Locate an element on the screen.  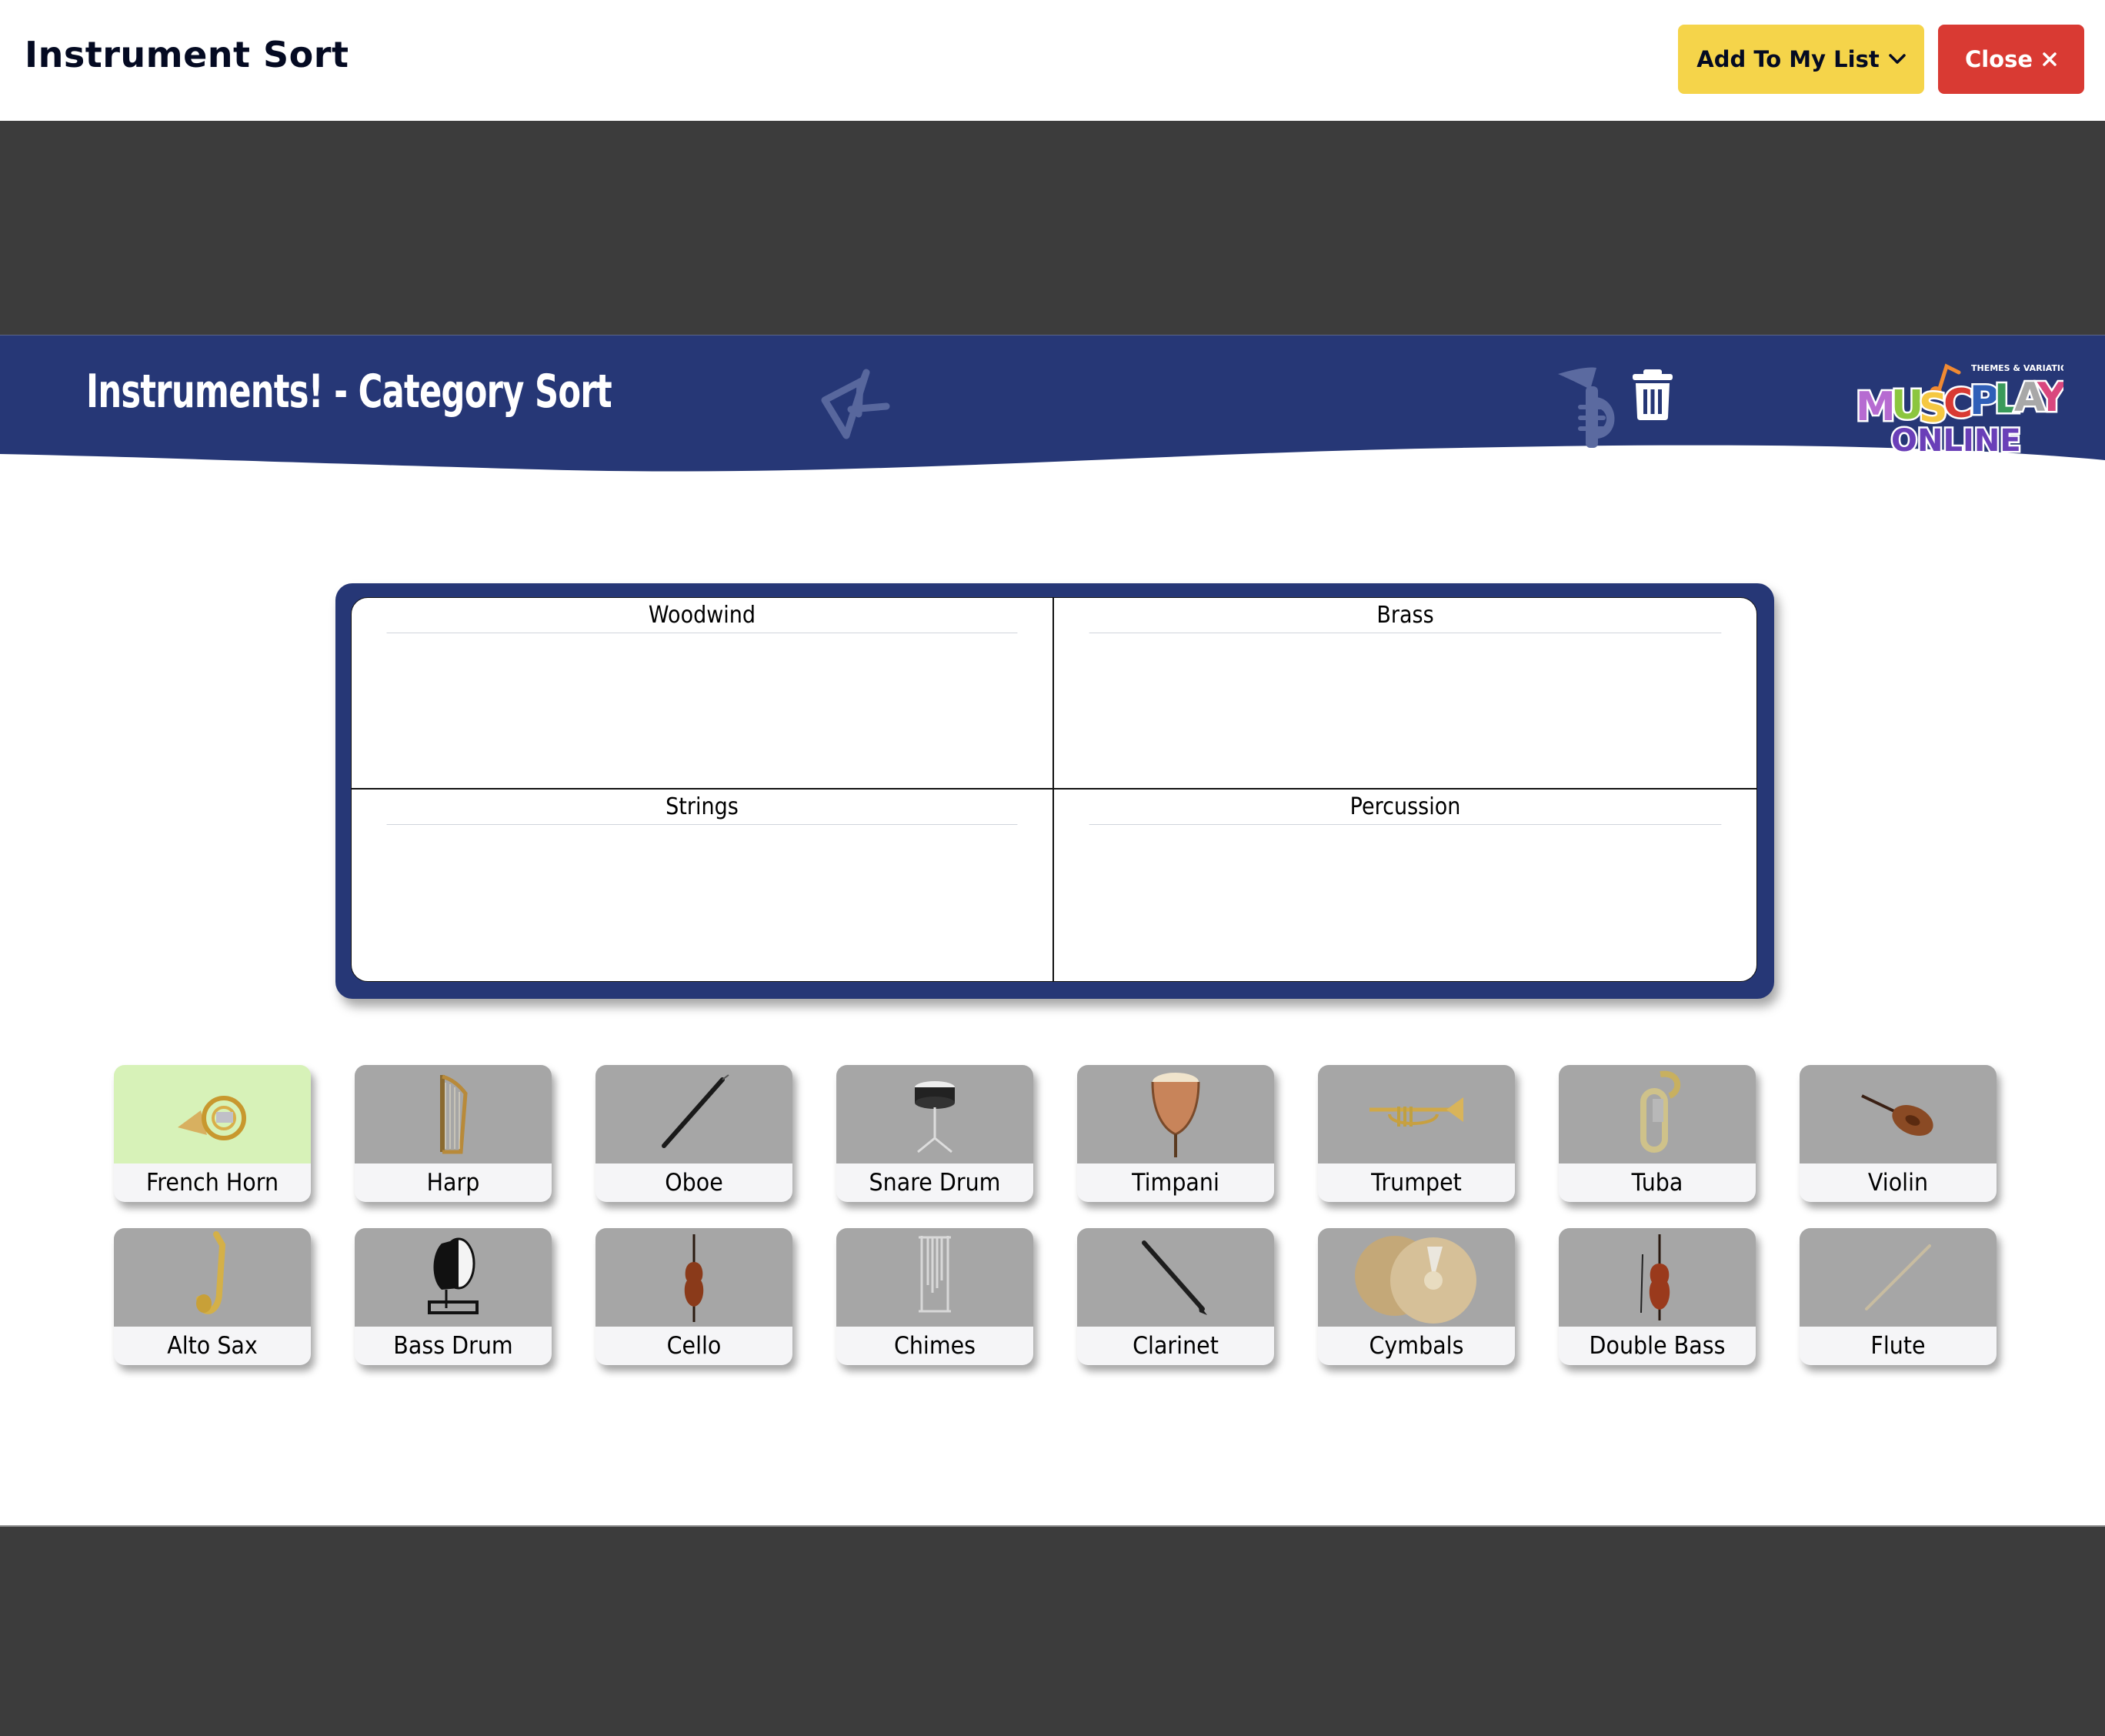
trumpet-image is located at coordinates (1417, 1114).